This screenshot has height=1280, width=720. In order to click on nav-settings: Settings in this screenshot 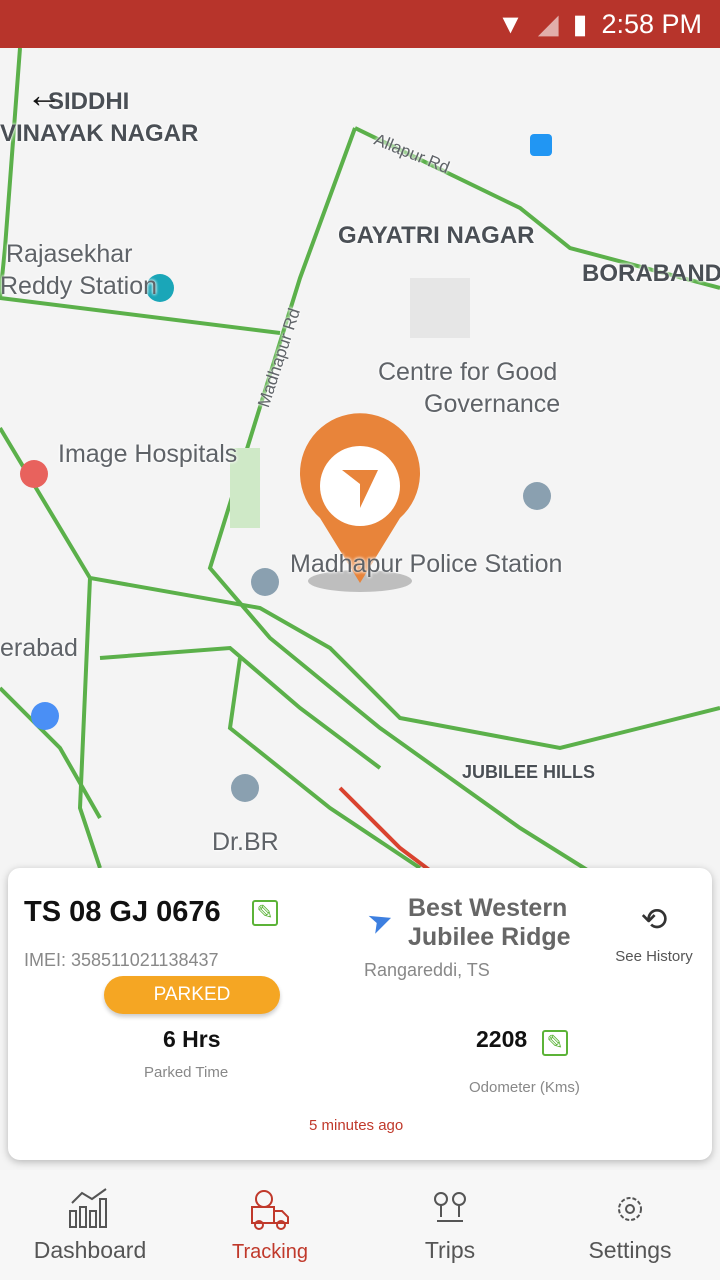, I will do `click(630, 1225)`.